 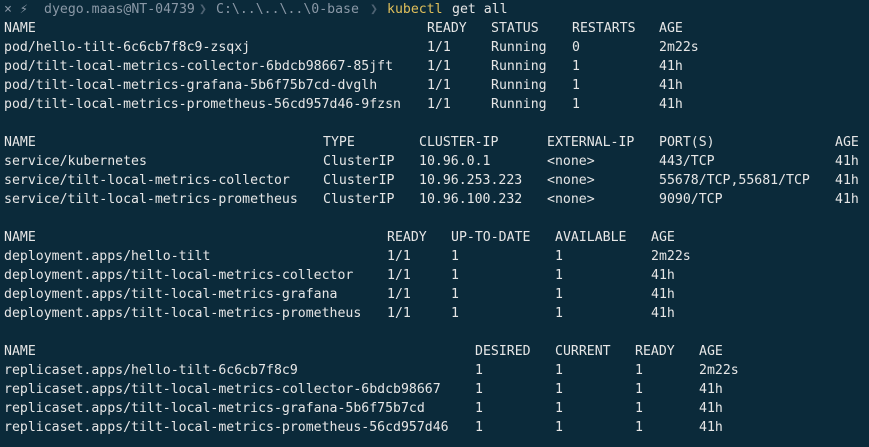 What do you see at coordinates (337, 237) in the screenshot?
I see `table-header: NAME READY UP-TO-DATE AVAILABLE AGE` at bounding box center [337, 237].